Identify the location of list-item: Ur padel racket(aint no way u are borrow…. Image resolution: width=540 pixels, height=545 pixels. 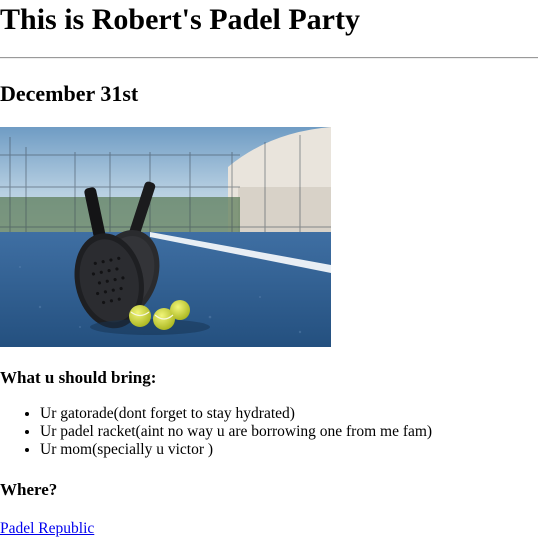
(236, 432).